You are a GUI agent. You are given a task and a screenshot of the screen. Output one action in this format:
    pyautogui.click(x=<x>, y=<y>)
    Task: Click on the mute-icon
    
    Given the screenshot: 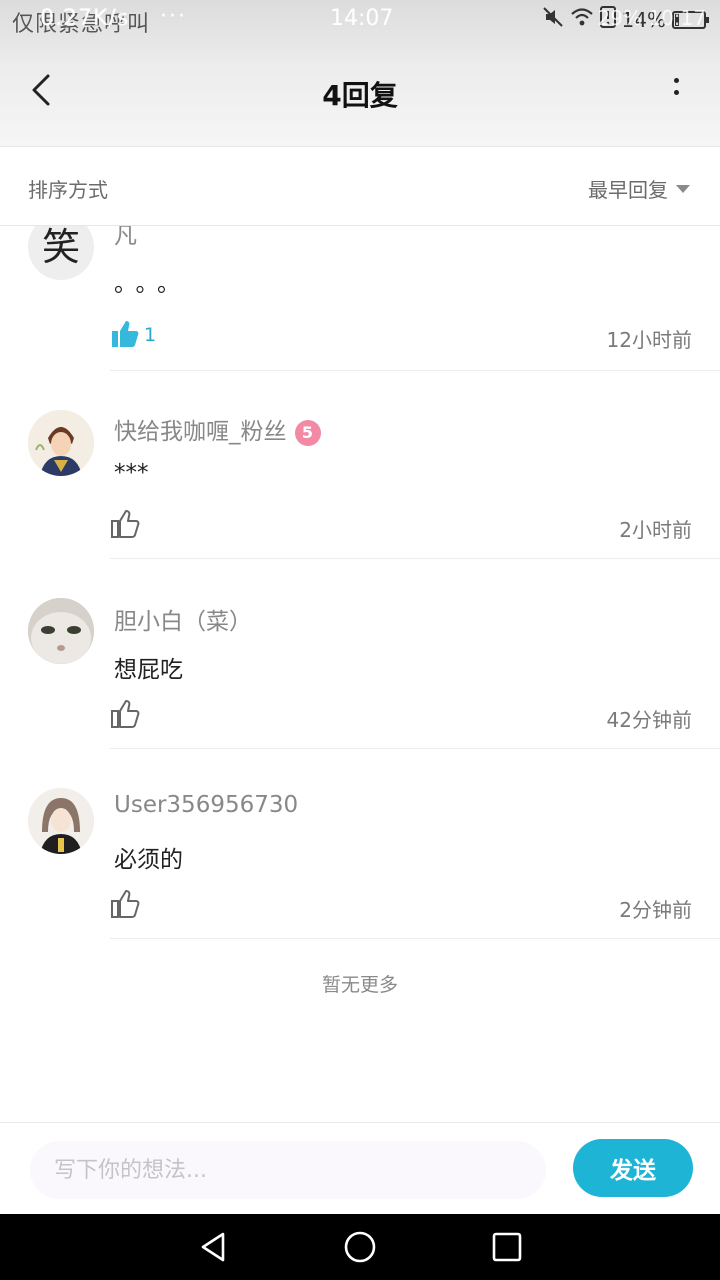 What is the action you would take?
    pyautogui.click(x=553, y=19)
    